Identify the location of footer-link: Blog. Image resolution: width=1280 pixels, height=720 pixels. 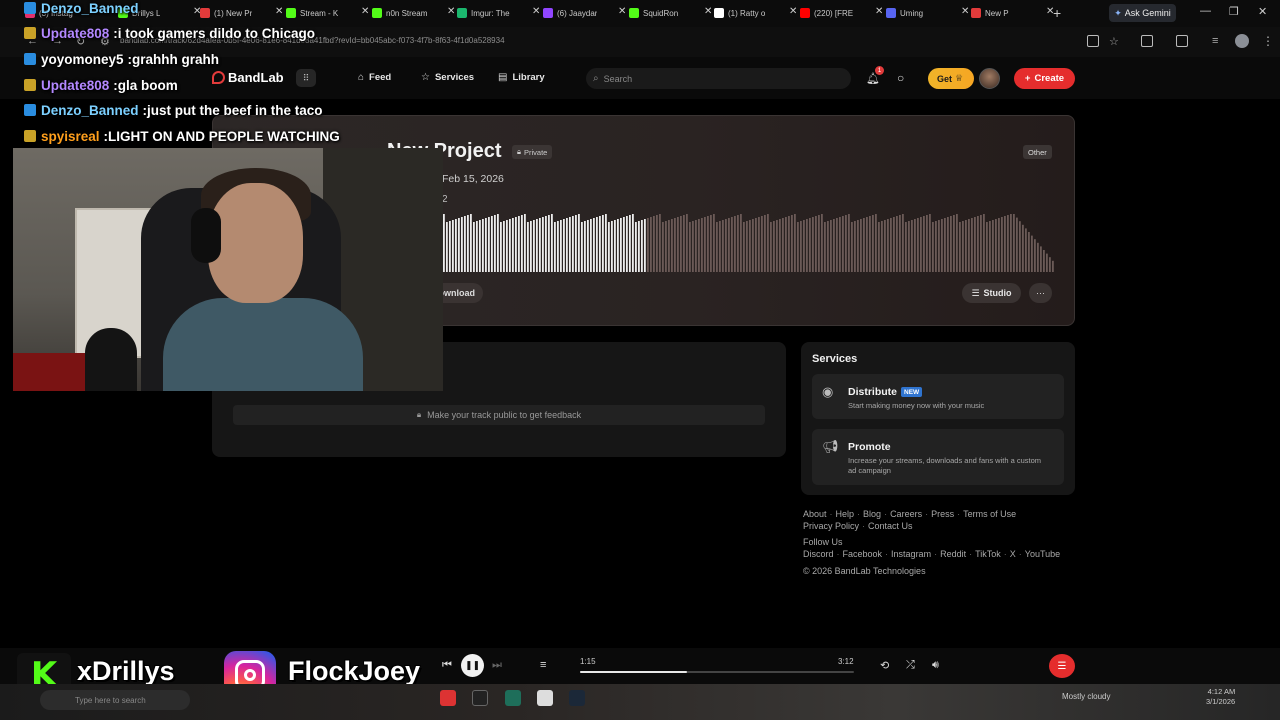
(872, 514).